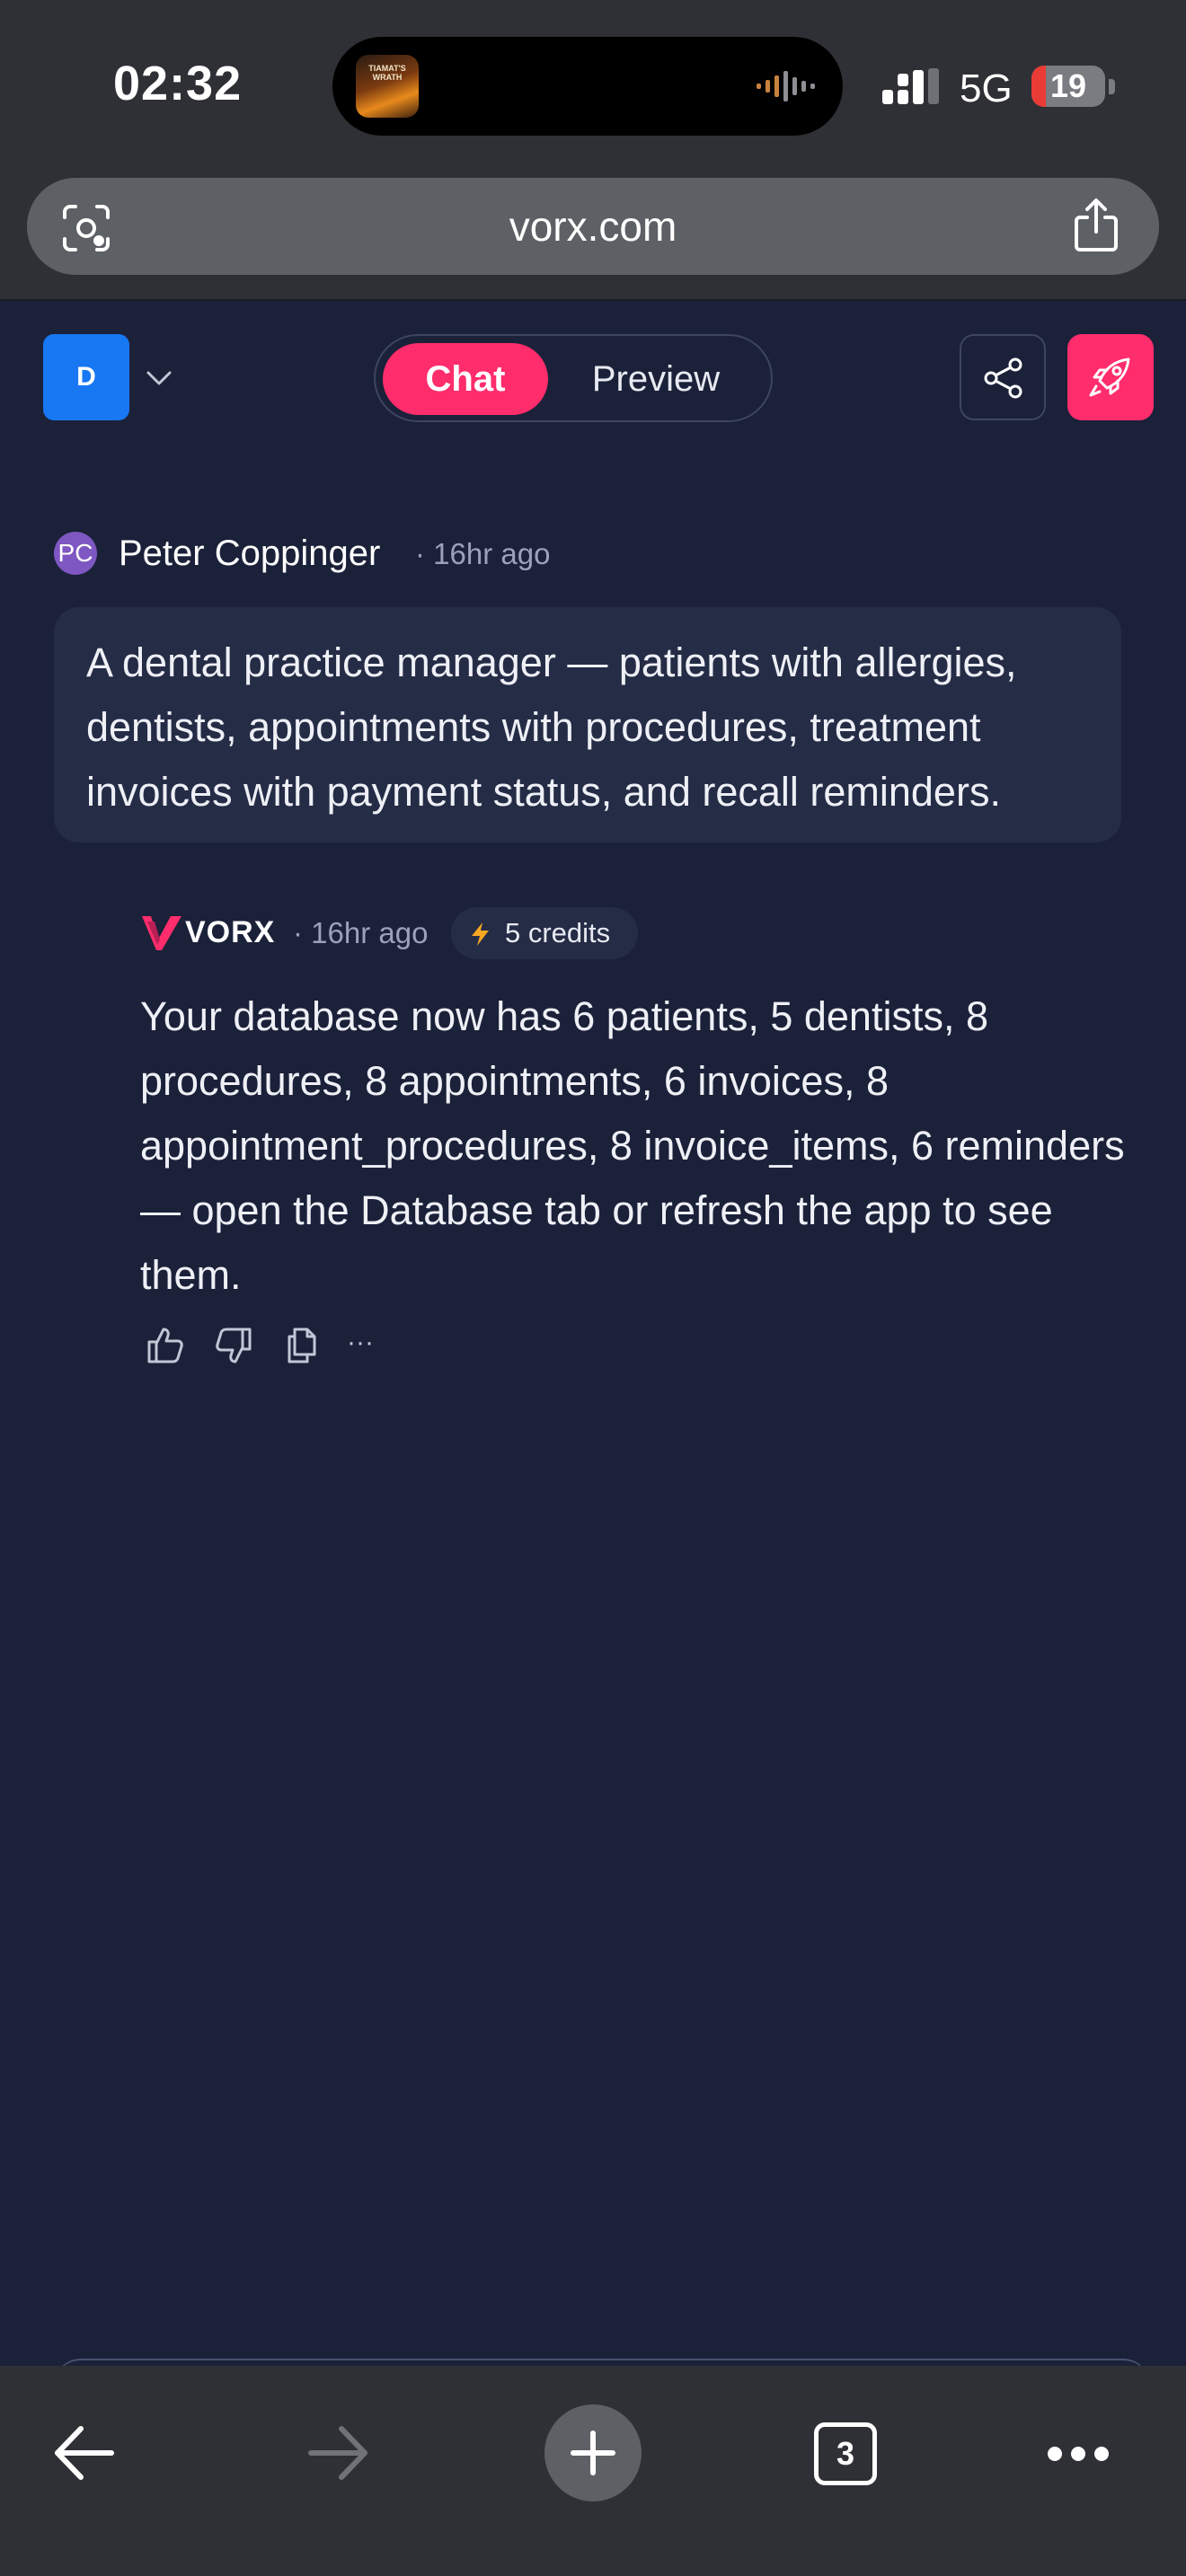 The width and height of the screenshot is (1186, 2576). What do you see at coordinates (593, 150) in the screenshot?
I see `browser-top-chrome: 02:32 TIAMAT'S WRATH 5G 19 vorx.com` at bounding box center [593, 150].